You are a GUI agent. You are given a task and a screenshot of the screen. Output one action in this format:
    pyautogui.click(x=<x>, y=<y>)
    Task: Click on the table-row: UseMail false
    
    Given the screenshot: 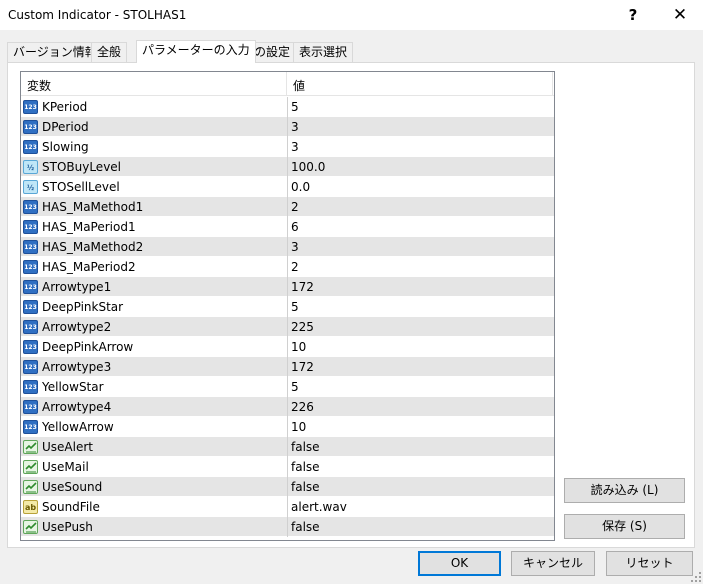 What is the action you would take?
    pyautogui.click(x=287, y=467)
    